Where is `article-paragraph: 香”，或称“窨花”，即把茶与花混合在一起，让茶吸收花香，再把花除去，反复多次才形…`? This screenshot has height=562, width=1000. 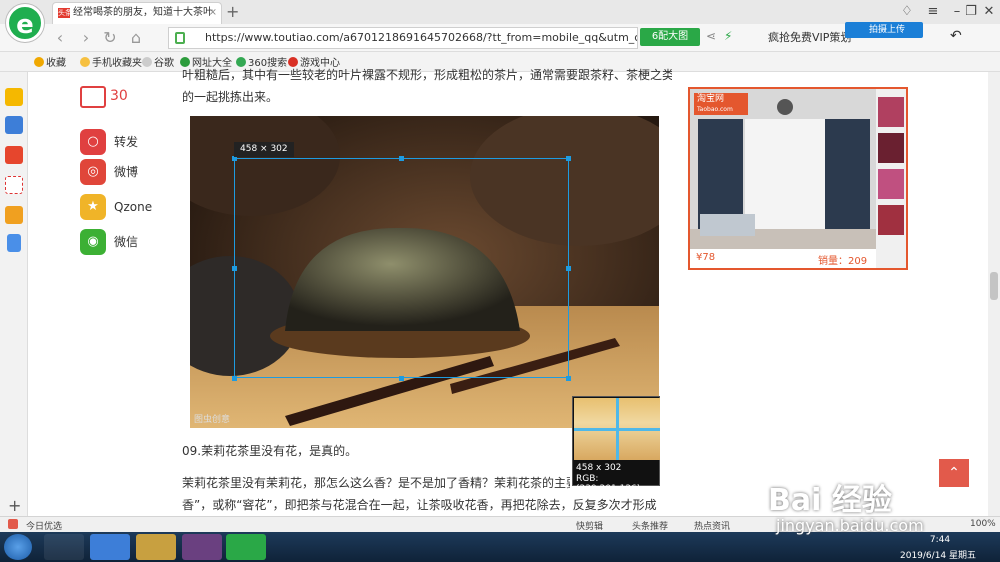 article-paragraph: 香”，或称“窨花”，即把茶与花混合在一起，让茶吸收花香，再把花除去，反复多次才形… is located at coordinates (419, 505).